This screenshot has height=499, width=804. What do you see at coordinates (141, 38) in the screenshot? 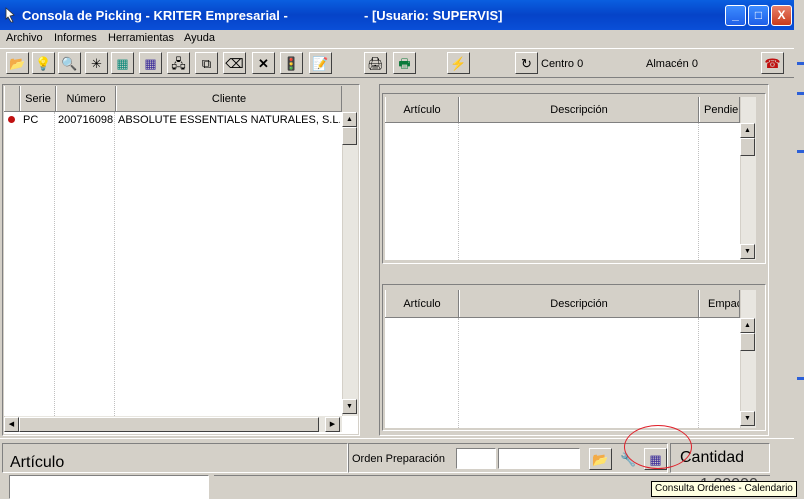
I see `menu-herramientas: Herramientas` at bounding box center [141, 38].